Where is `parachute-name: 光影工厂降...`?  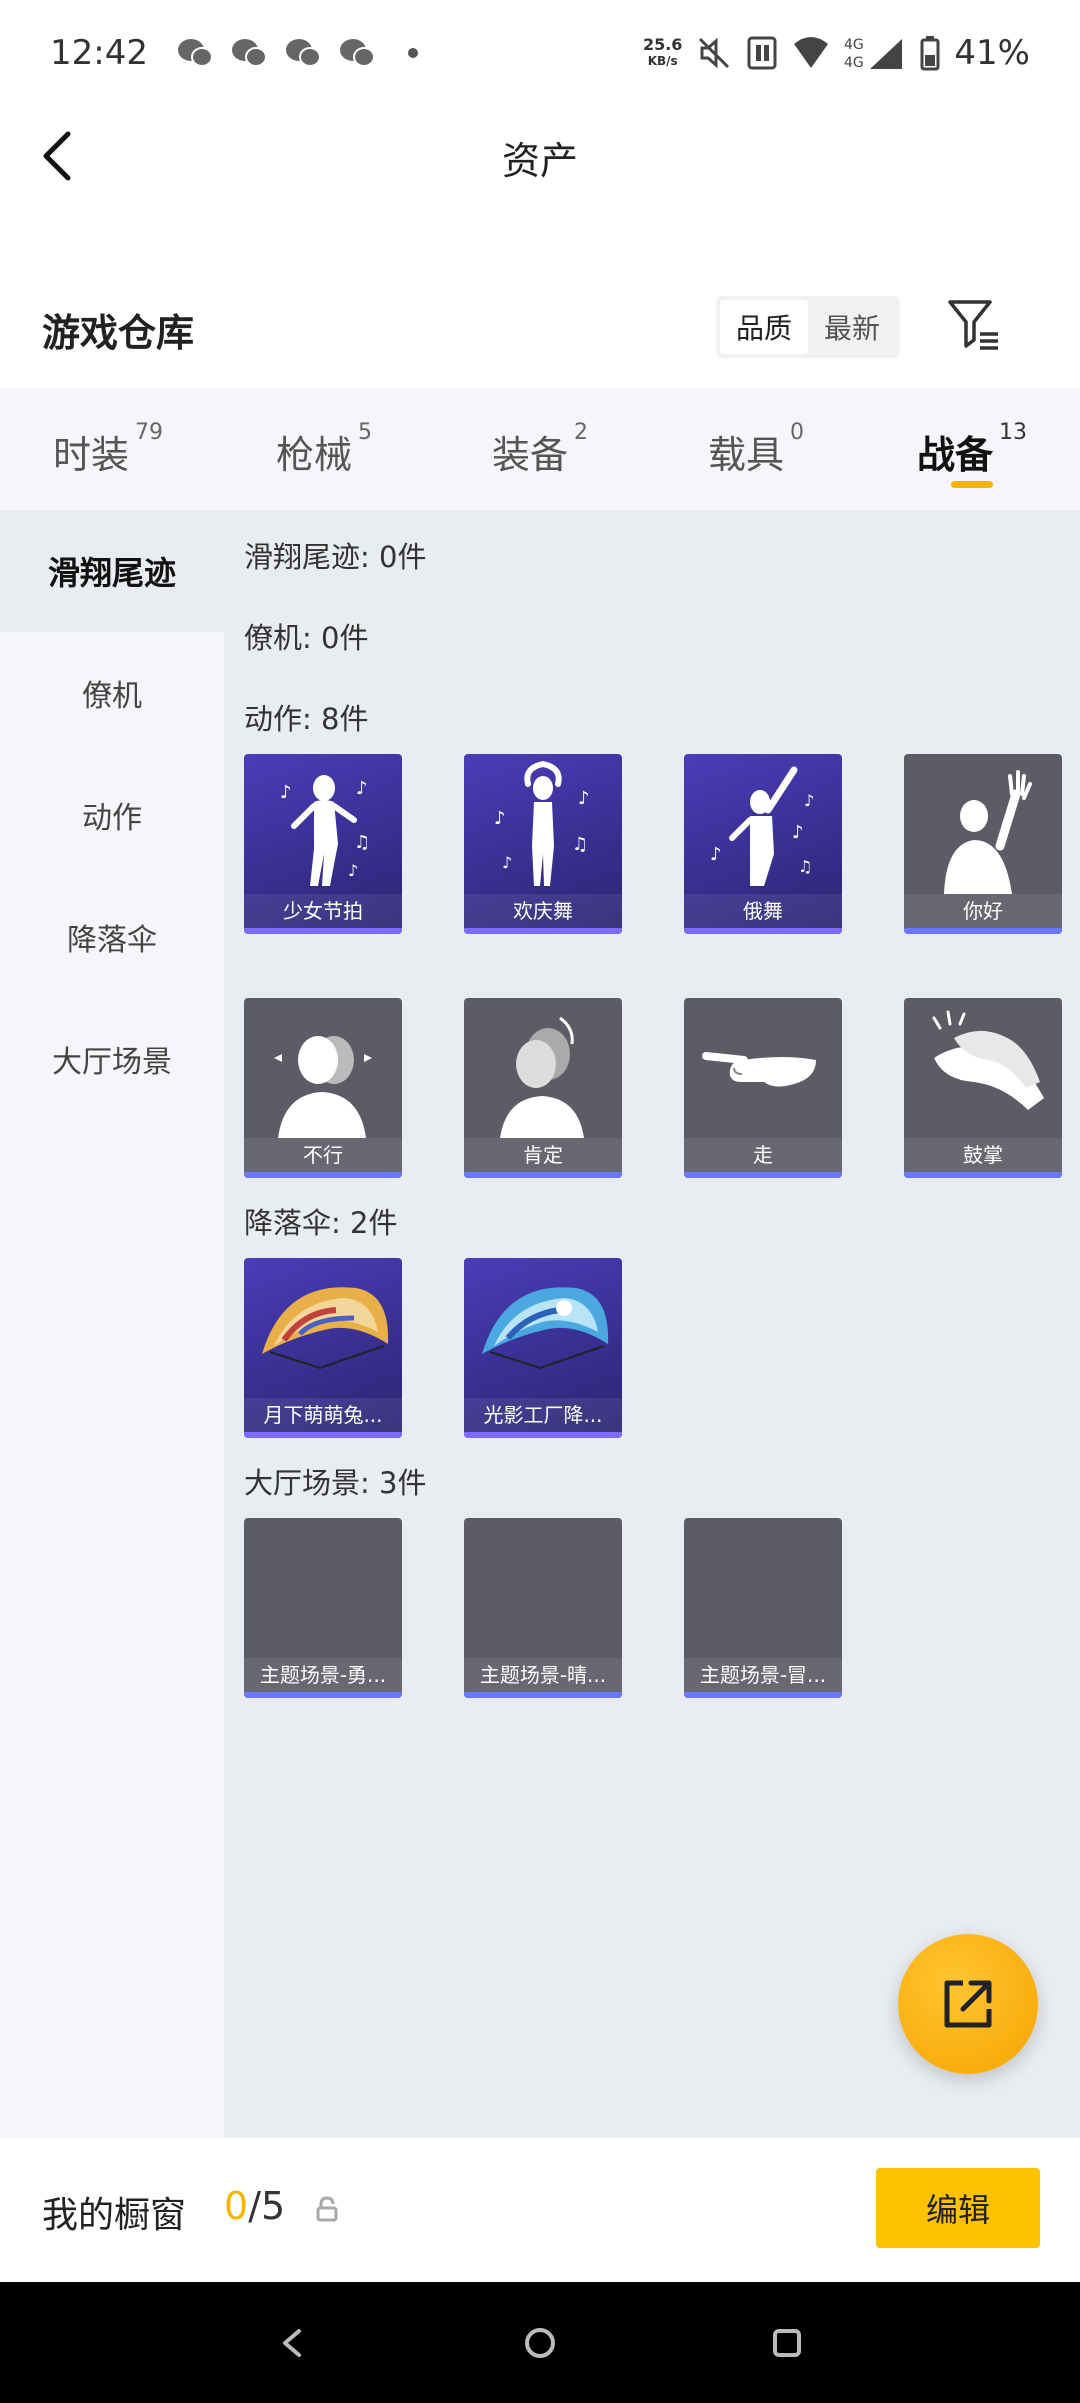 parachute-name: 光影工厂降... is located at coordinates (543, 1415).